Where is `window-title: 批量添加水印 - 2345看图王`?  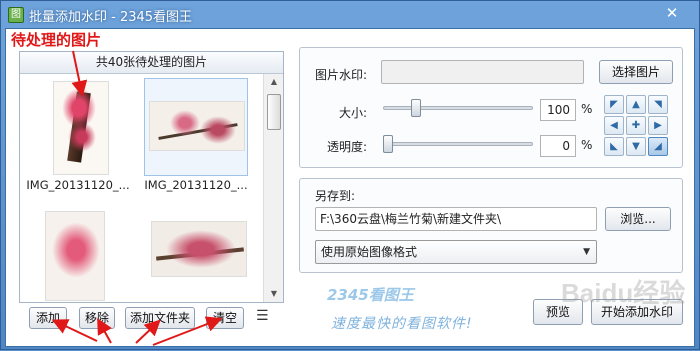 window-title: 批量添加水印 - 2345看图王 is located at coordinates (111, 17).